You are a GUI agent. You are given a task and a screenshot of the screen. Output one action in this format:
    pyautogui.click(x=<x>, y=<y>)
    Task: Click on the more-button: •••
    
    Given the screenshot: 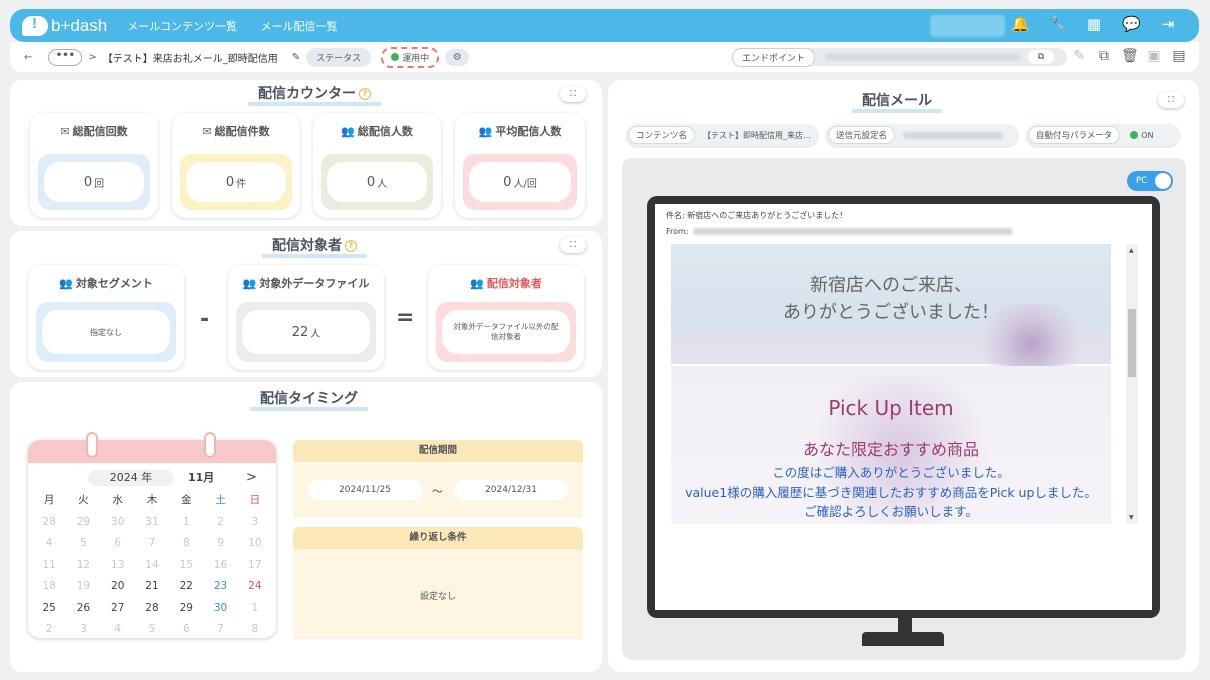 What is the action you would take?
    pyautogui.click(x=65, y=57)
    